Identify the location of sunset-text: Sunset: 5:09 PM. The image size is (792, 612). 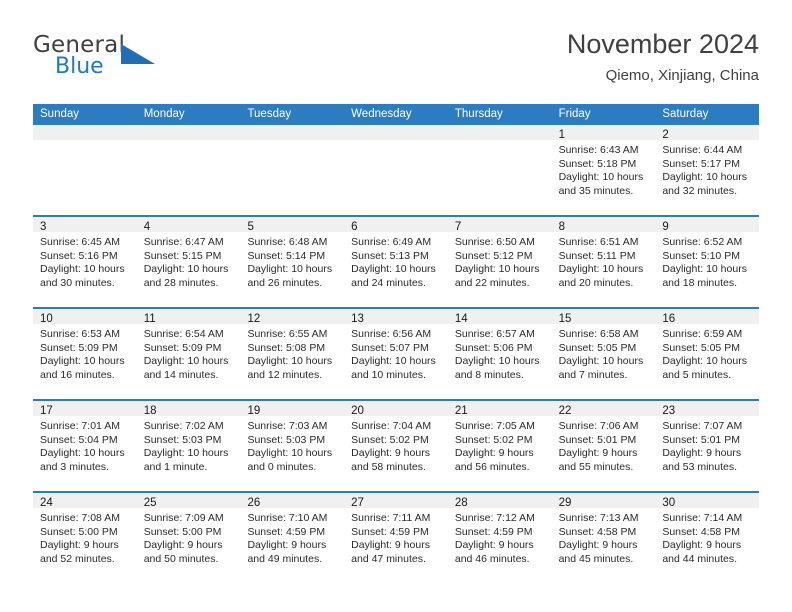
(182, 347).